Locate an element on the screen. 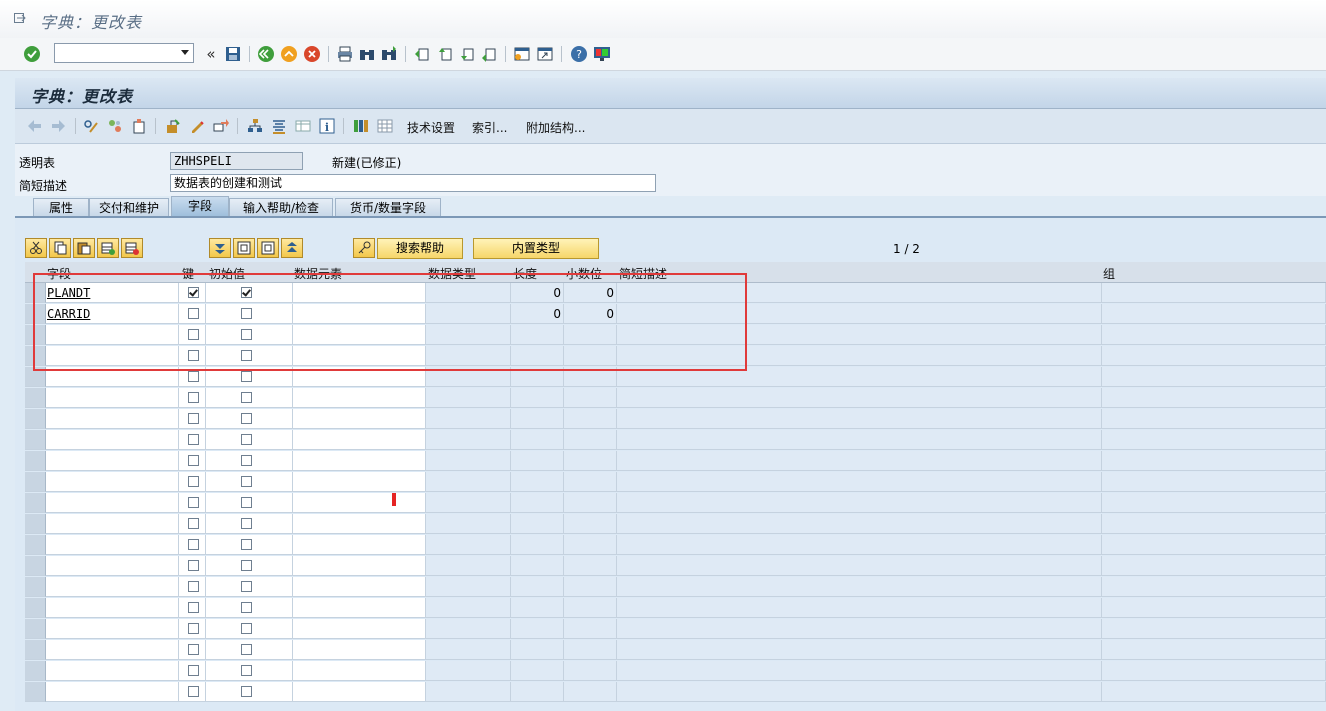 The height and width of the screenshot is (711, 1326). paste-row-icon is located at coordinates (84, 248).